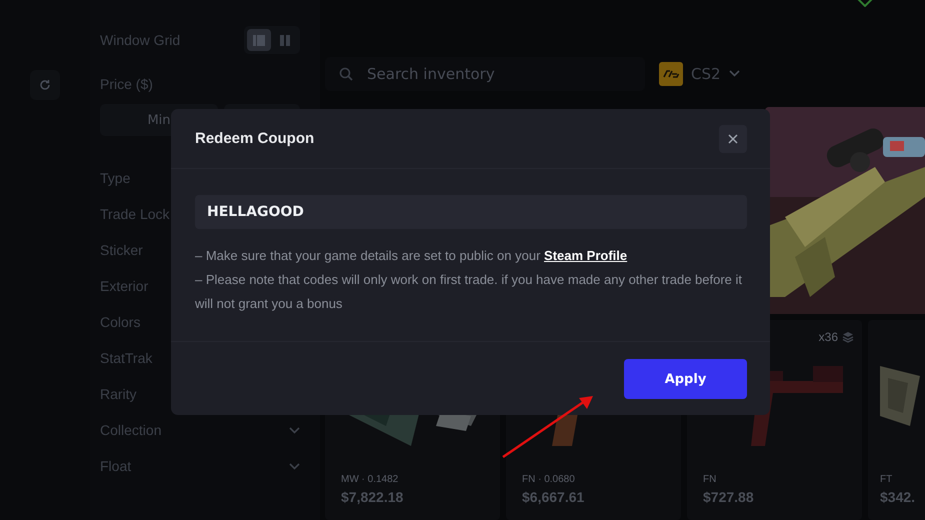 This screenshot has height=520, width=925. I want to click on item-wear: FT, so click(887, 479).